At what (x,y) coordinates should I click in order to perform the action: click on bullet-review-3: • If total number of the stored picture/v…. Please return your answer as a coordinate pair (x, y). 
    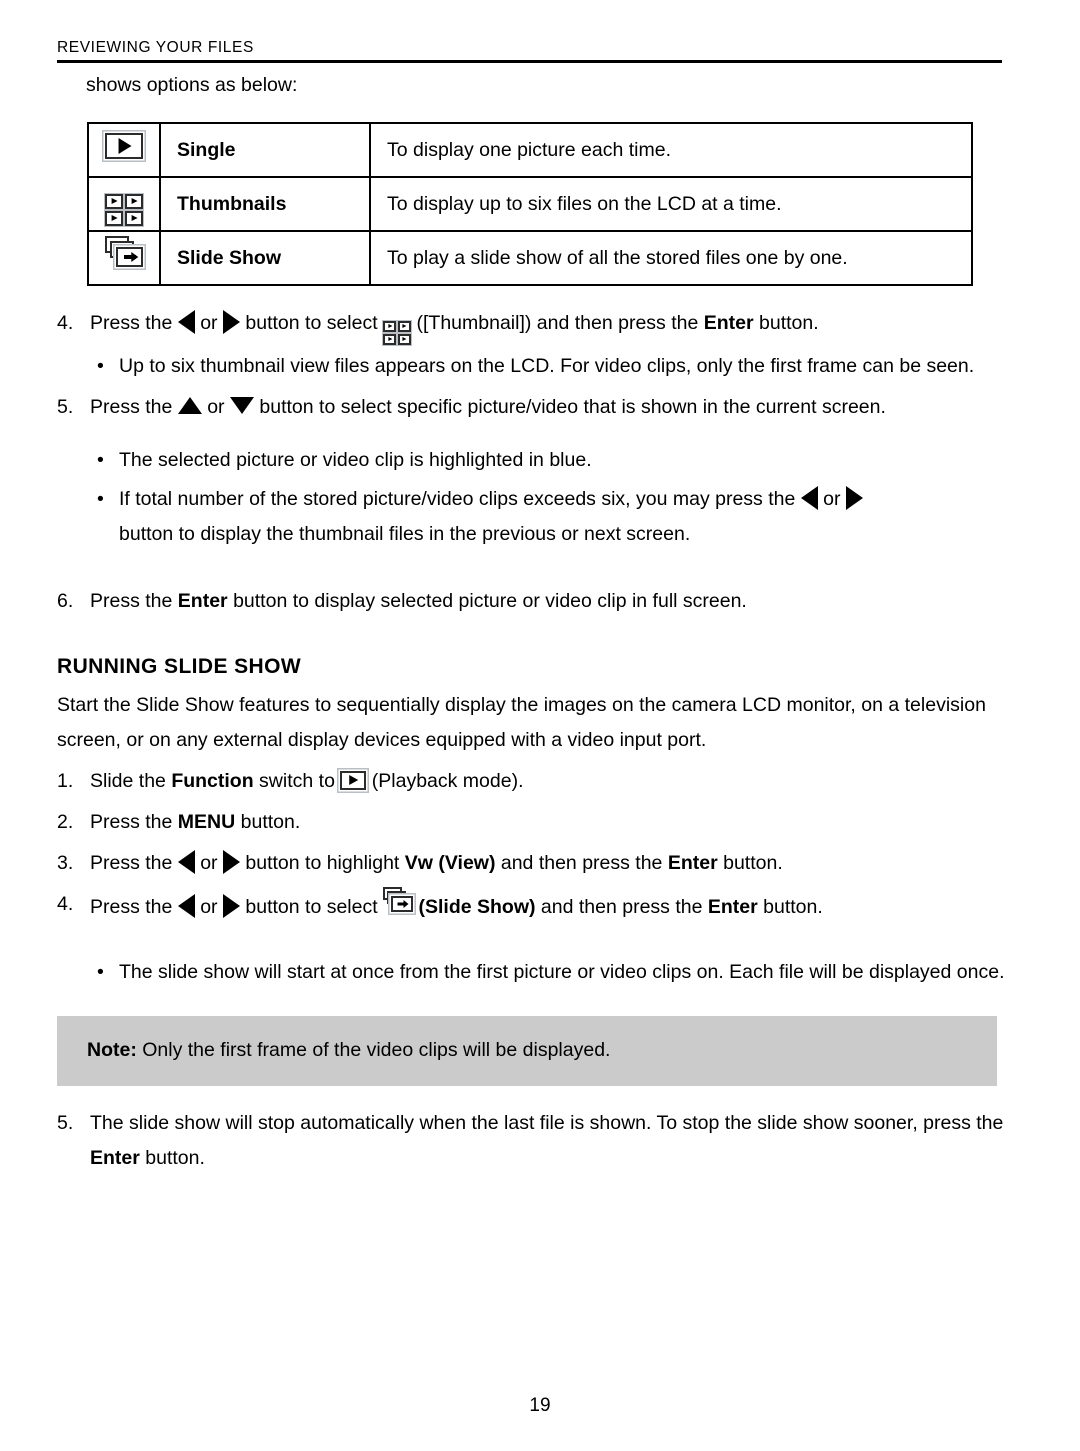
    Looking at the image, I should click on (531, 517).